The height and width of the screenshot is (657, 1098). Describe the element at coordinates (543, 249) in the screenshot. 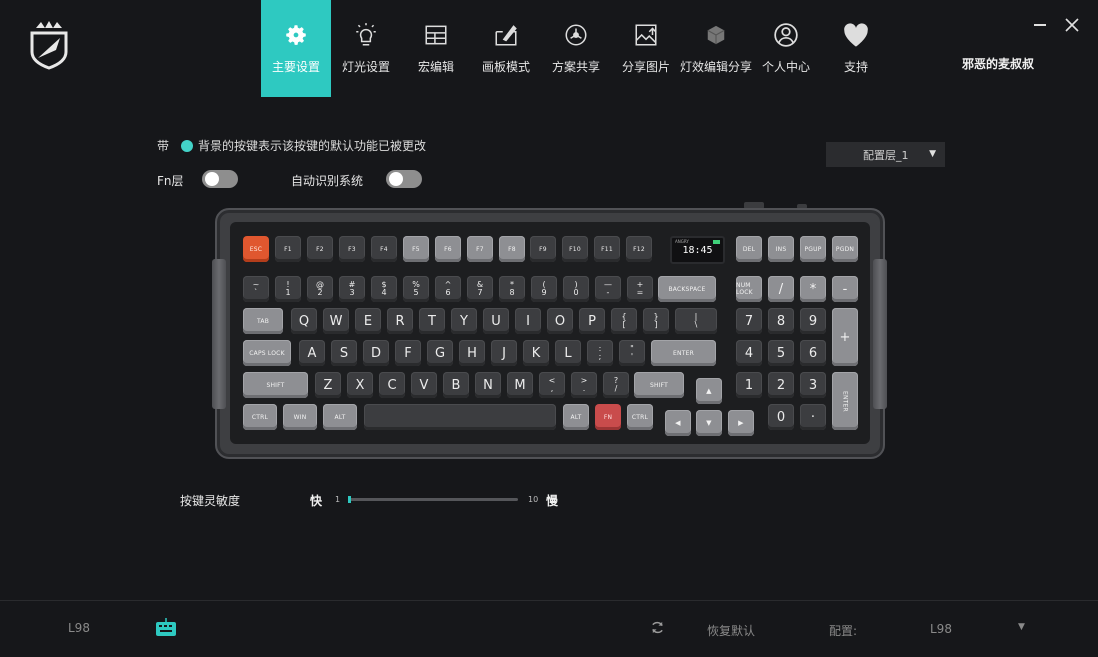

I see `key-f9: F9` at that location.